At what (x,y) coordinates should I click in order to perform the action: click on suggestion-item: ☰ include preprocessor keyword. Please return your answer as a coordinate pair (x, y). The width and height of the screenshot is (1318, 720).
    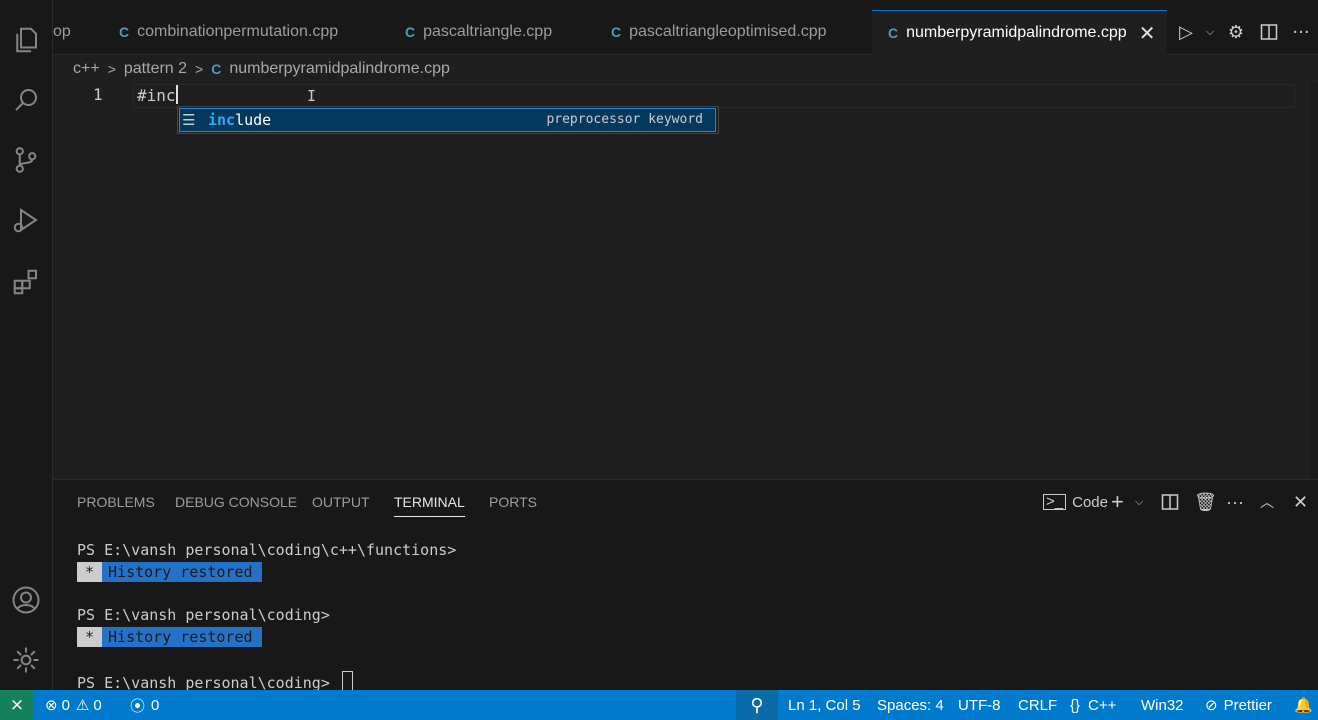
    Looking at the image, I should click on (447, 120).